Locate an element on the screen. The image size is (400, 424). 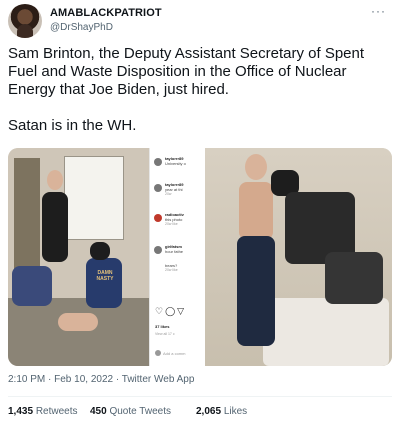
more-options-icon: ··· is located at coordinates (378, 11).